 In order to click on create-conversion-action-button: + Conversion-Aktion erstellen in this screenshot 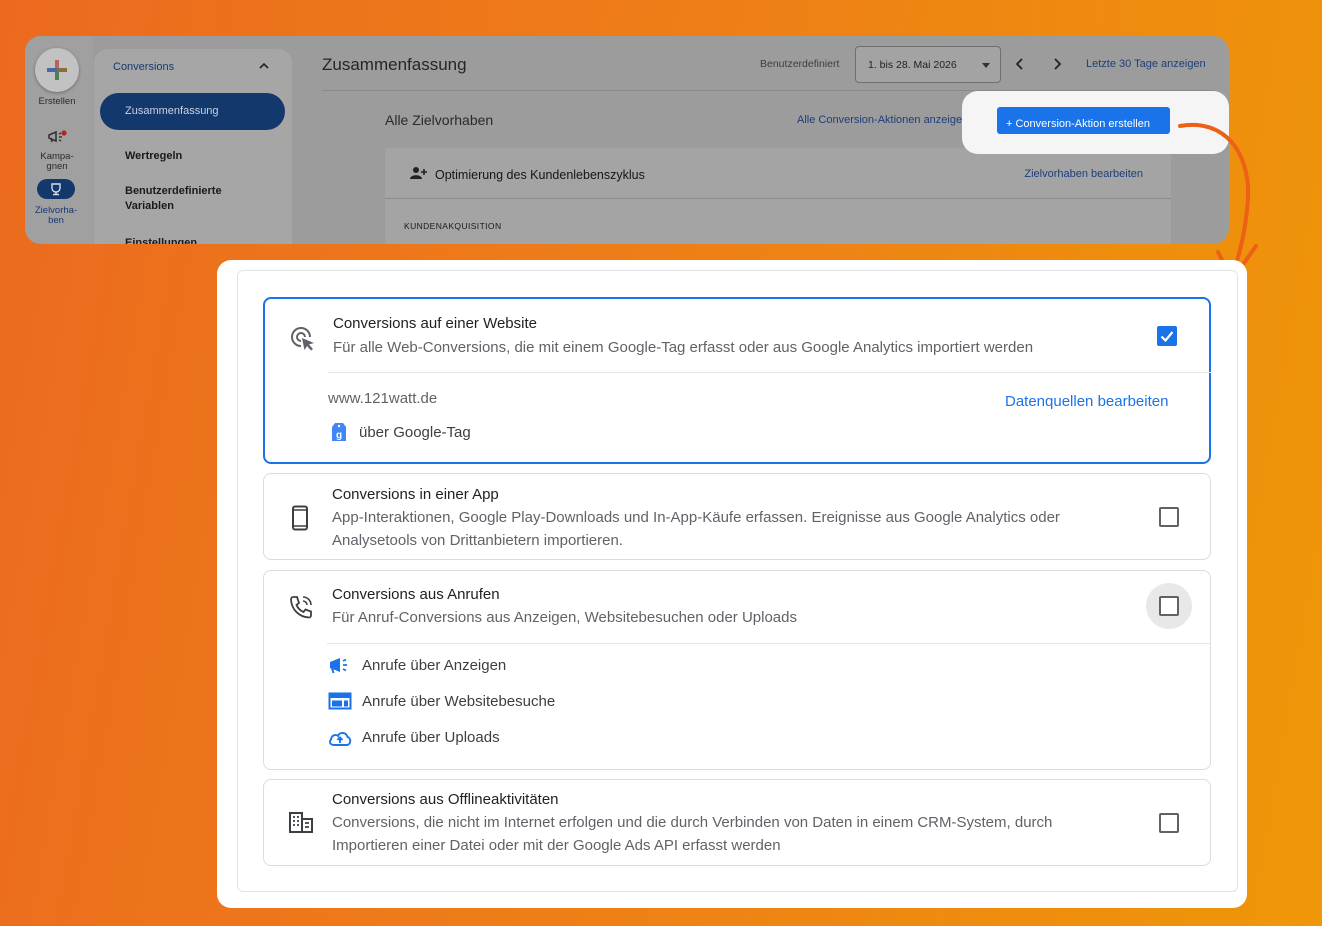, I will do `click(1083, 120)`.